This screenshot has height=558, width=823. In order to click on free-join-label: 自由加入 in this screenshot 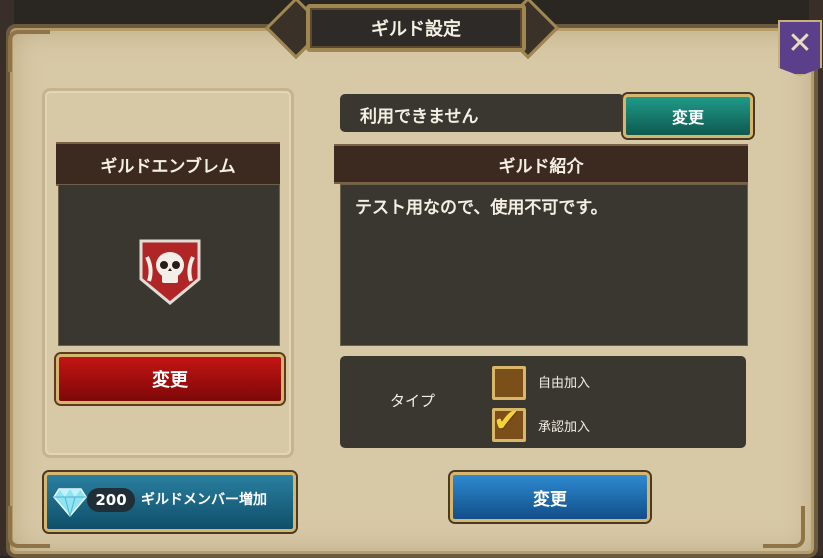, I will do `click(564, 383)`.